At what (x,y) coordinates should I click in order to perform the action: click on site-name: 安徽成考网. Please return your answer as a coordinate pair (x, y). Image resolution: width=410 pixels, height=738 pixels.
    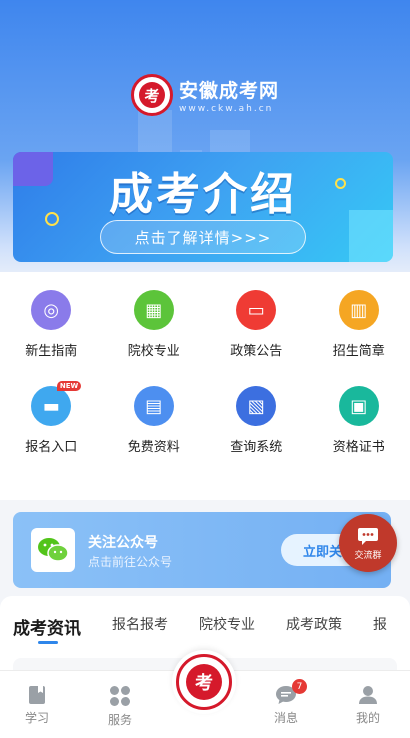
    Looking at the image, I should click on (228, 91).